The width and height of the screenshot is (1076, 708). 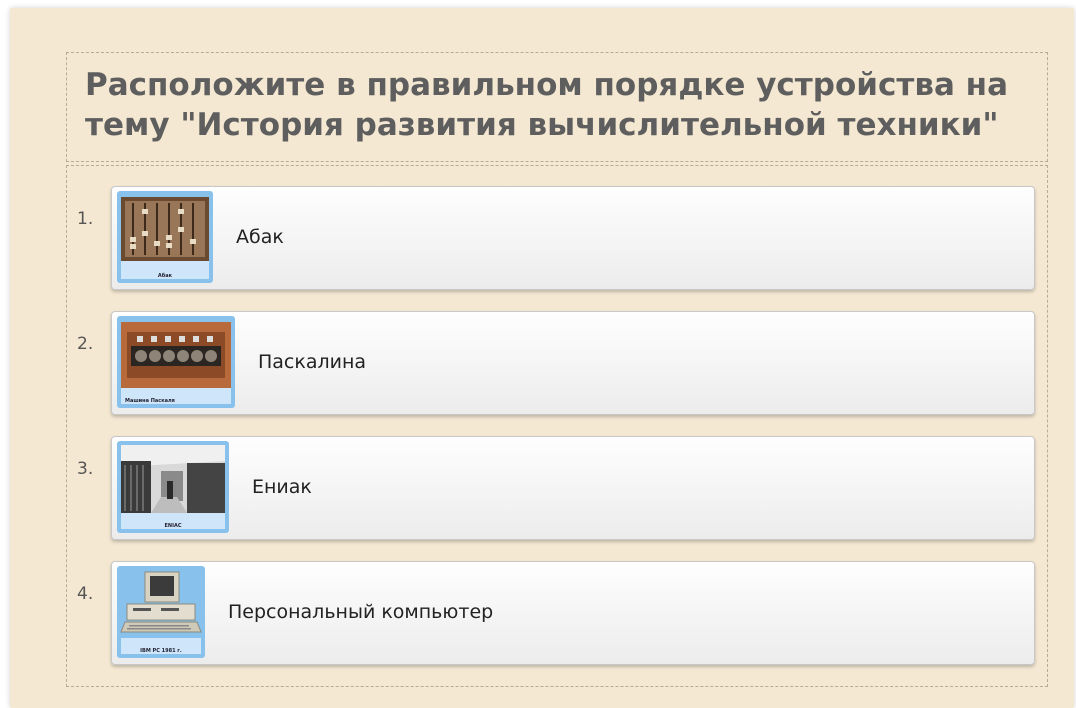 I want to click on image-caption: ENIAC, so click(x=173, y=526).